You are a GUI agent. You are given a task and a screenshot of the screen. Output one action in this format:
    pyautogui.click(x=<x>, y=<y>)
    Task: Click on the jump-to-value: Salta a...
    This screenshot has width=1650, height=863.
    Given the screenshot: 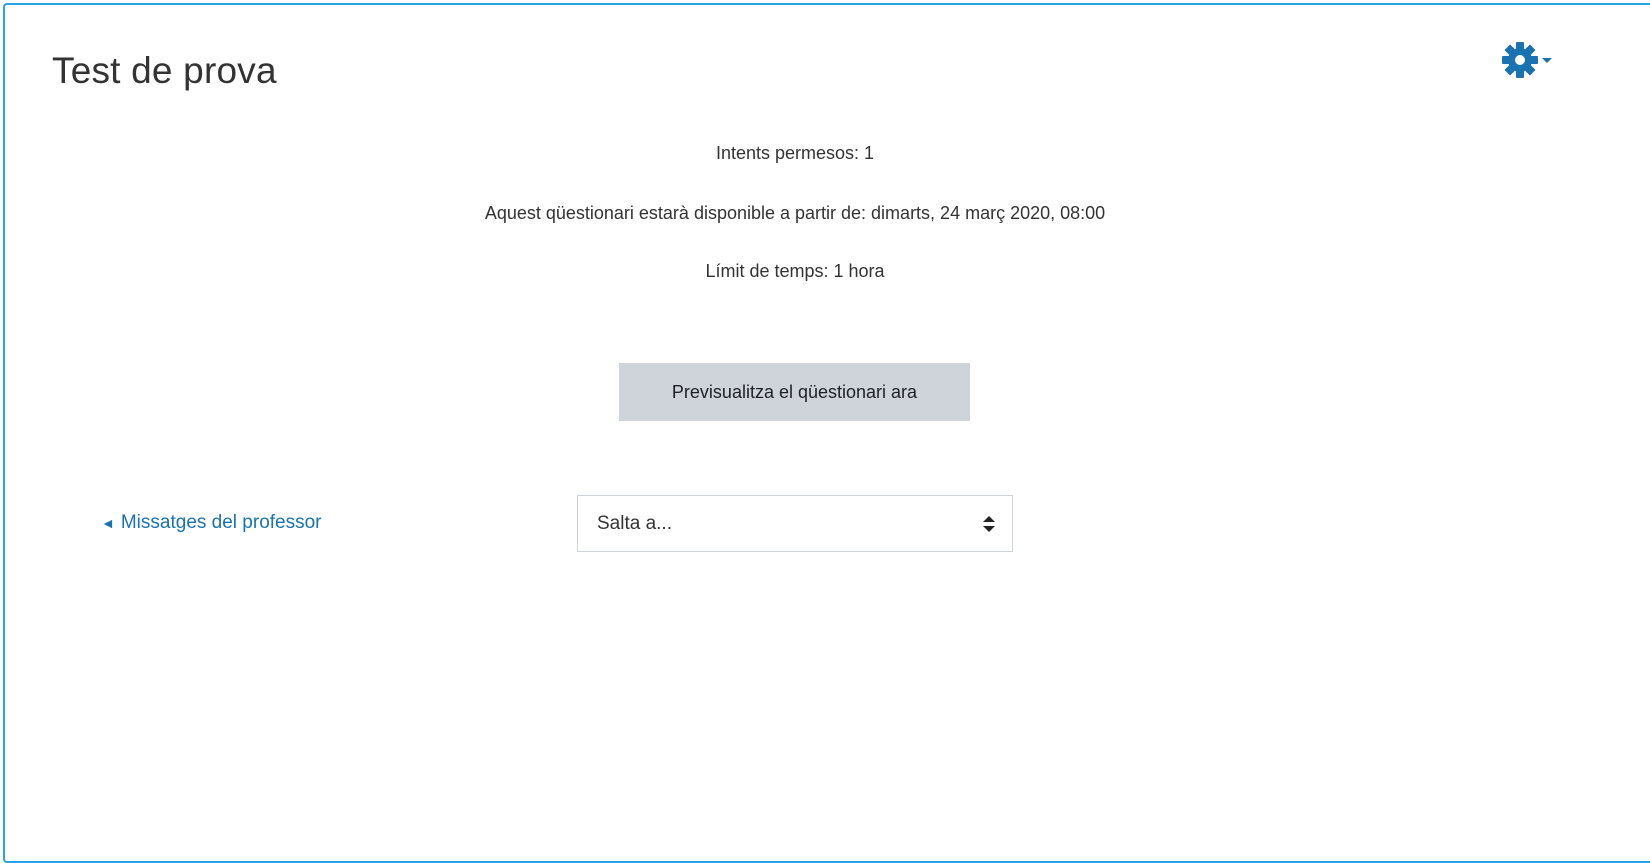 What is the action you would take?
    pyautogui.click(x=634, y=523)
    